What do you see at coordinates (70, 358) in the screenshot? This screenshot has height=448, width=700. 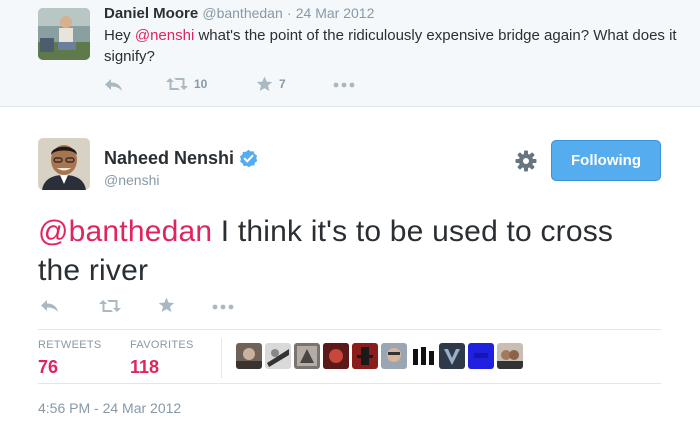 I see `retweets-stat: RETWEETS 76` at bounding box center [70, 358].